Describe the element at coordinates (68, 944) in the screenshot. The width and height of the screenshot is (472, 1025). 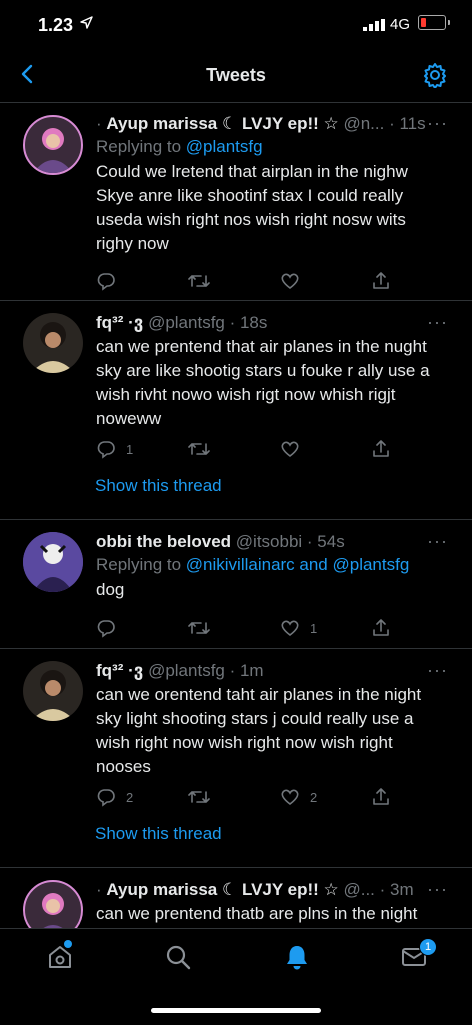
I see `home-unread-dot` at that location.